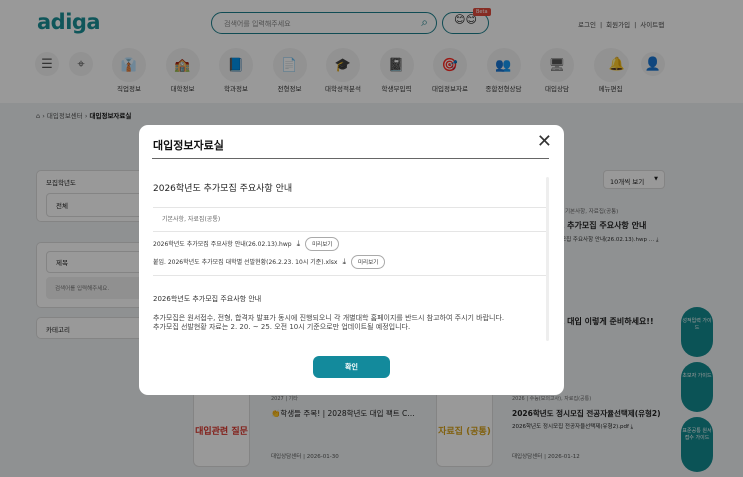 This screenshot has width=743, height=477. I want to click on attachment-row: 2026학년도 추가모집 주요사항 안내(26.02.13).hwp ⤓ 미리보기, so click(350, 243).